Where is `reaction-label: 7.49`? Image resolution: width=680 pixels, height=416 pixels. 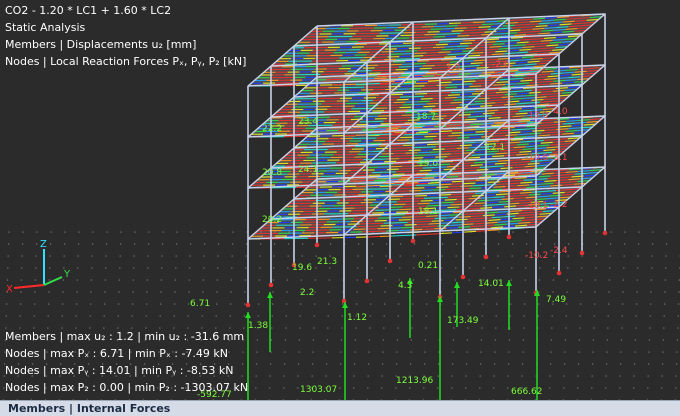
reaction-label: 7.49 is located at coordinates (556, 300).